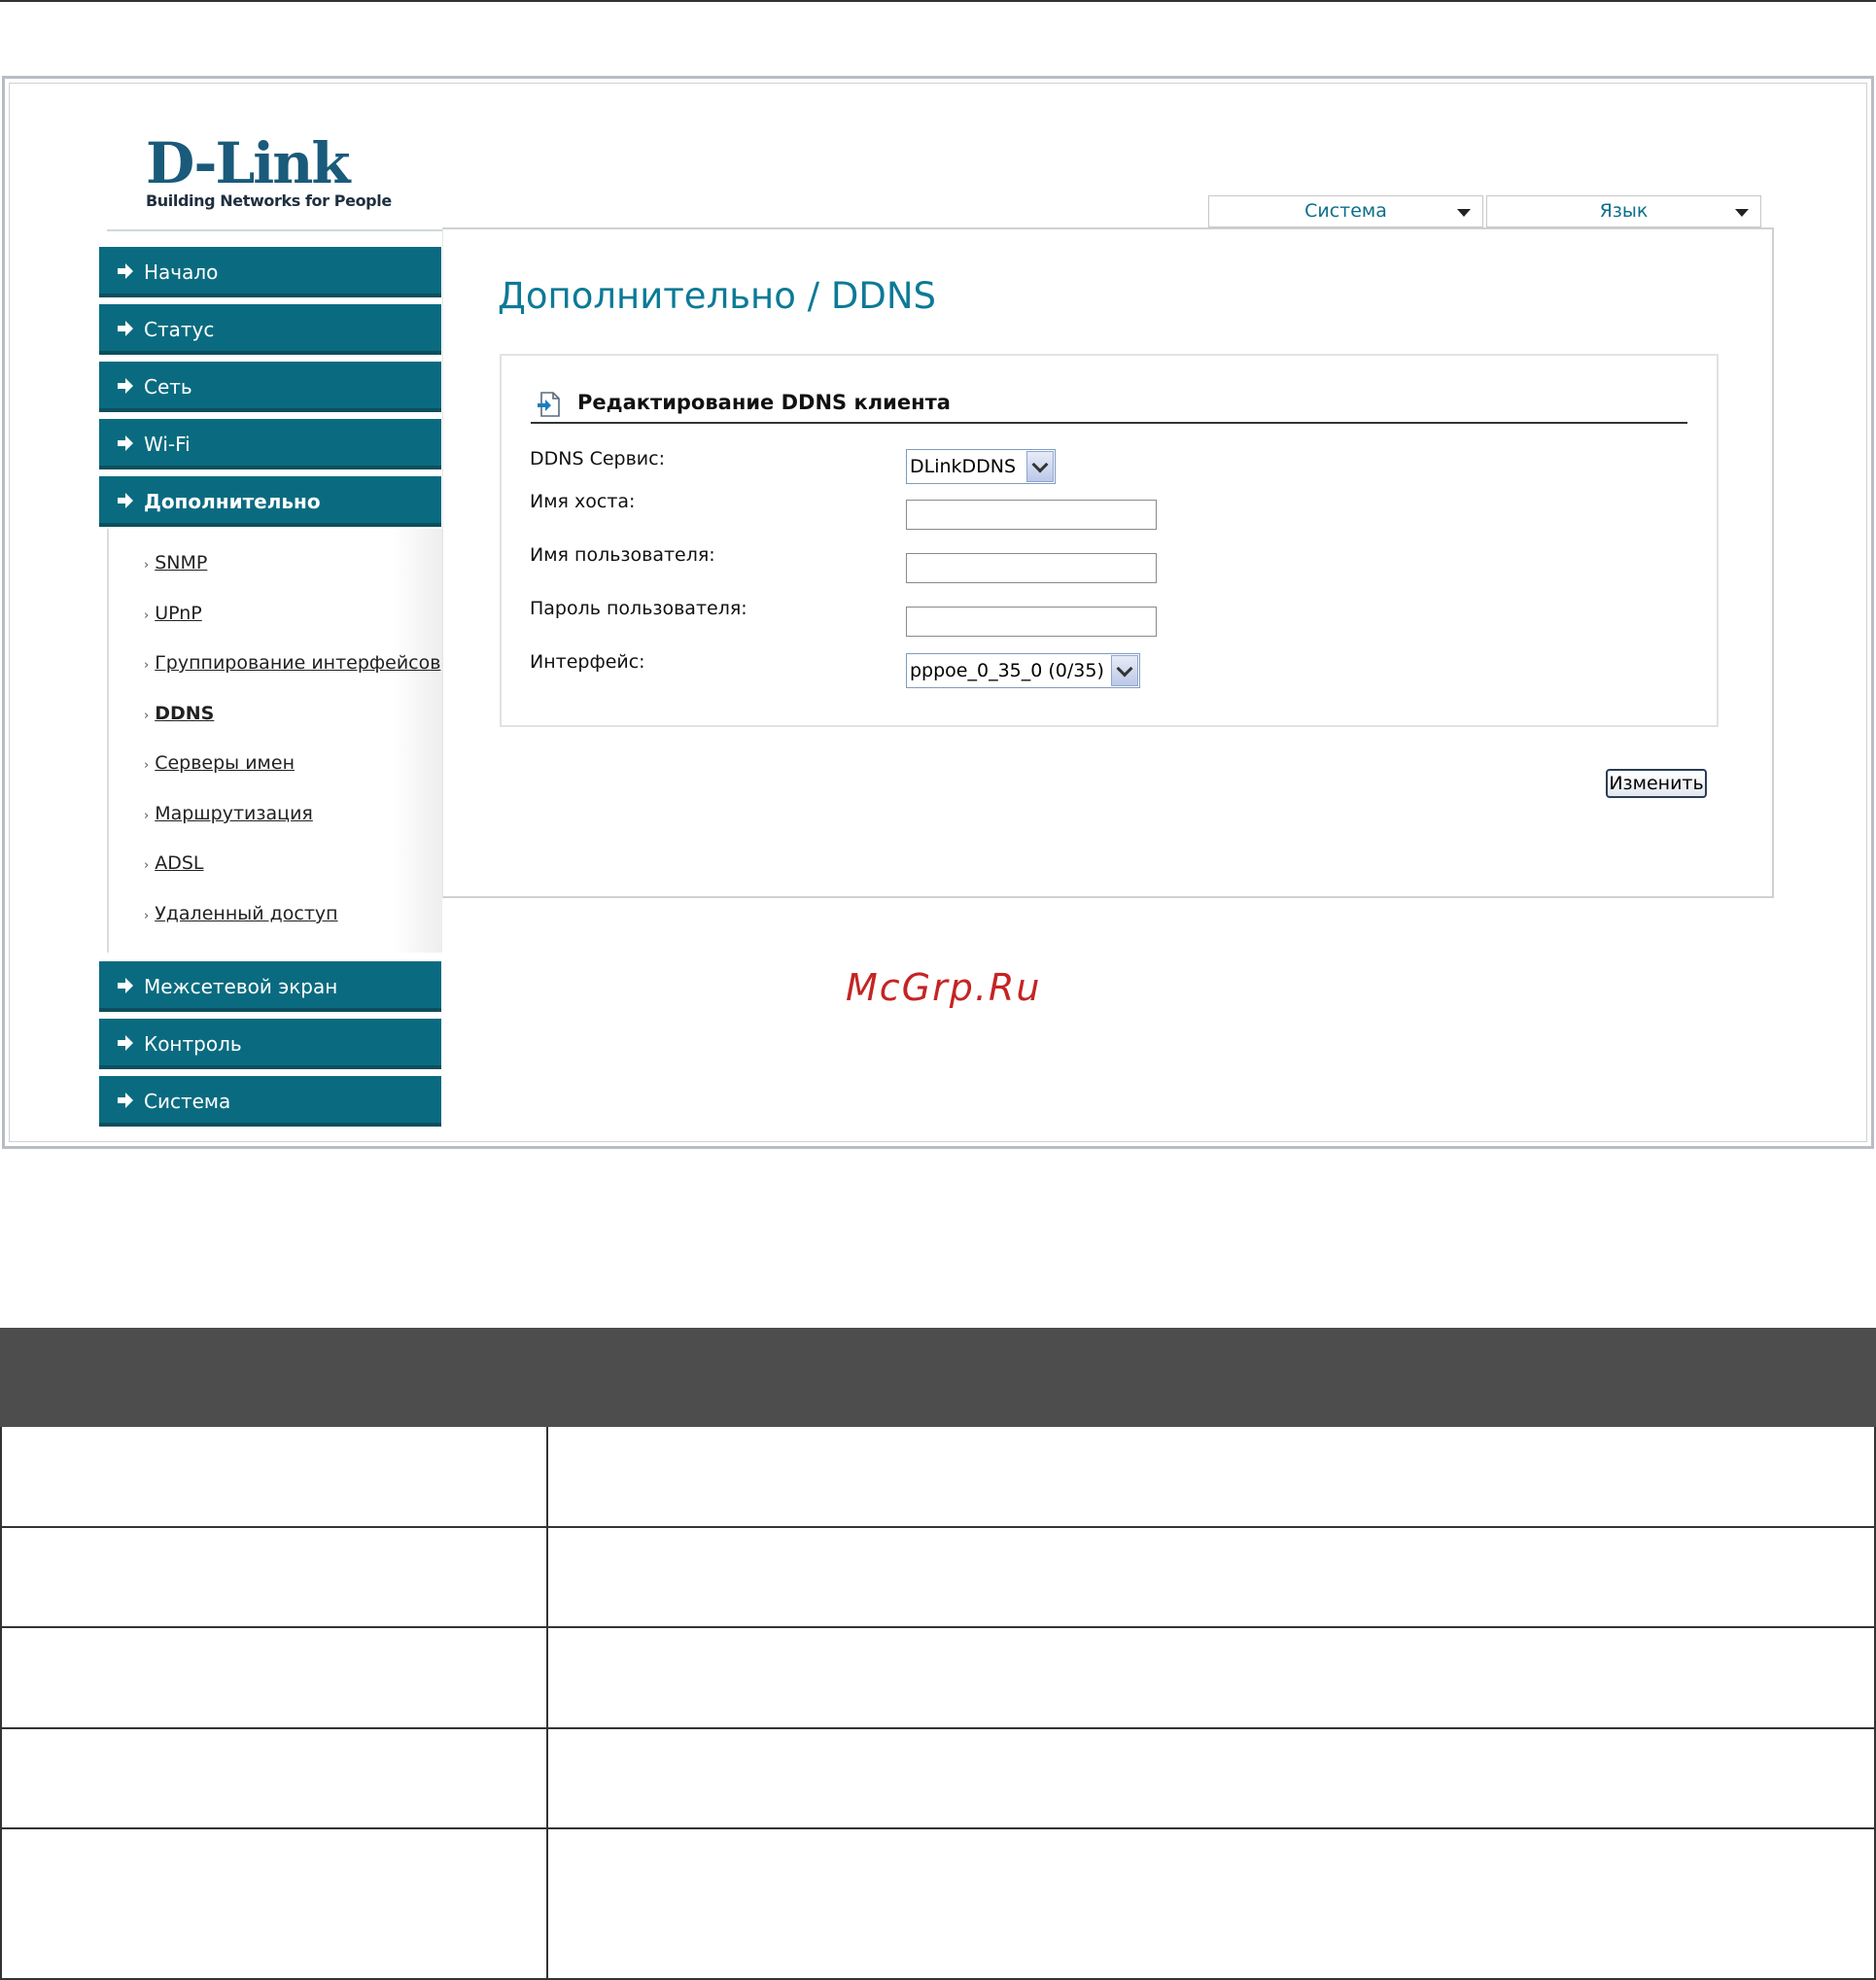 This screenshot has height=1980, width=1876. I want to click on interface-select: pppoe_0_35_0 (0/35), so click(1023, 670).